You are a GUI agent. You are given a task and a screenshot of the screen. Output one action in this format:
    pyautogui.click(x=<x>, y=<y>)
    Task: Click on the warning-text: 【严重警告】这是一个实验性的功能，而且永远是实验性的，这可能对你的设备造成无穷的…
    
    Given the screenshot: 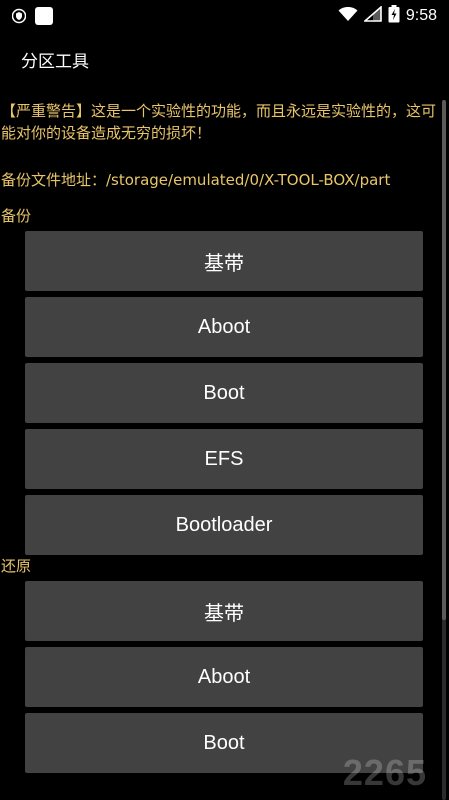 What is the action you would take?
    pyautogui.click(x=219, y=122)
    